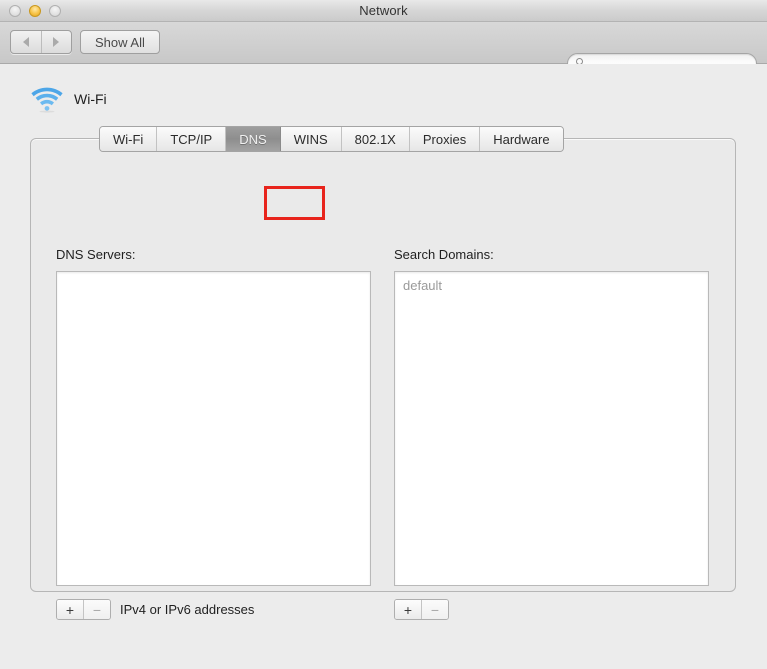 The height and width of the screenshot is (669, 767). I want to click on search-domains-stepper-group: + −, so click(421, 609).